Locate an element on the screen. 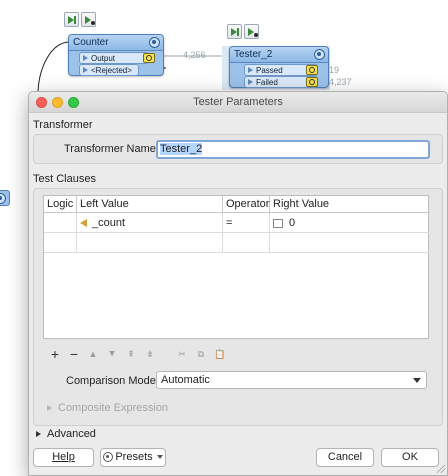  dialog-titlebar: Tester Parameters is located at coordinates (238, 102).